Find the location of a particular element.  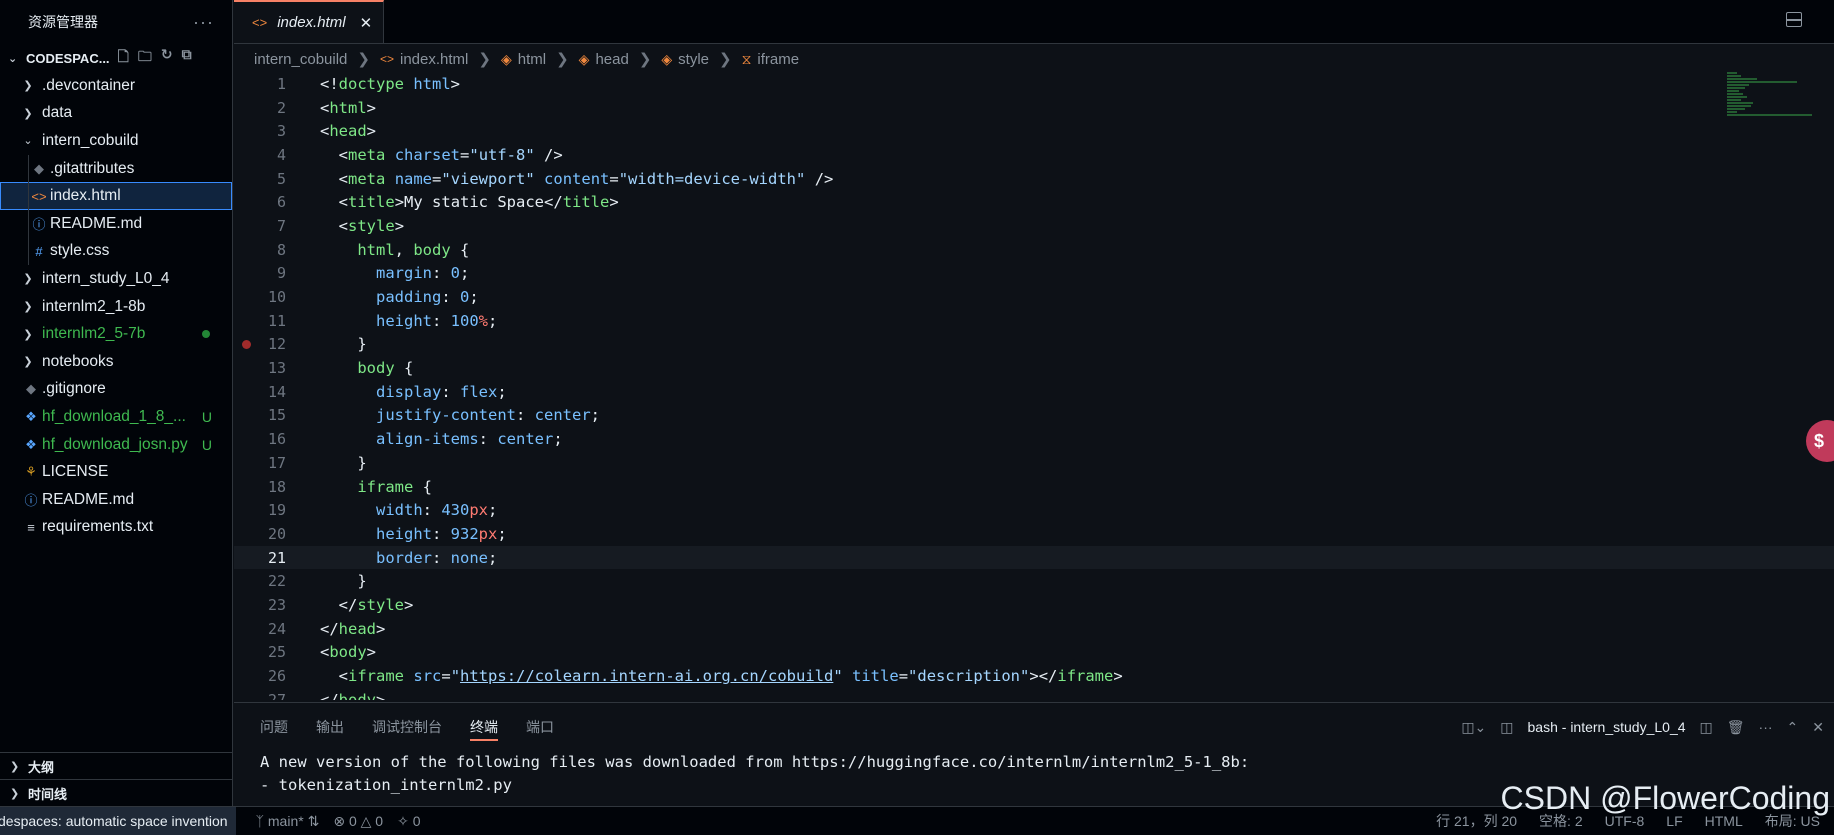

tree-file: ≡ requirements.txt is located at coordinates (116, 528).